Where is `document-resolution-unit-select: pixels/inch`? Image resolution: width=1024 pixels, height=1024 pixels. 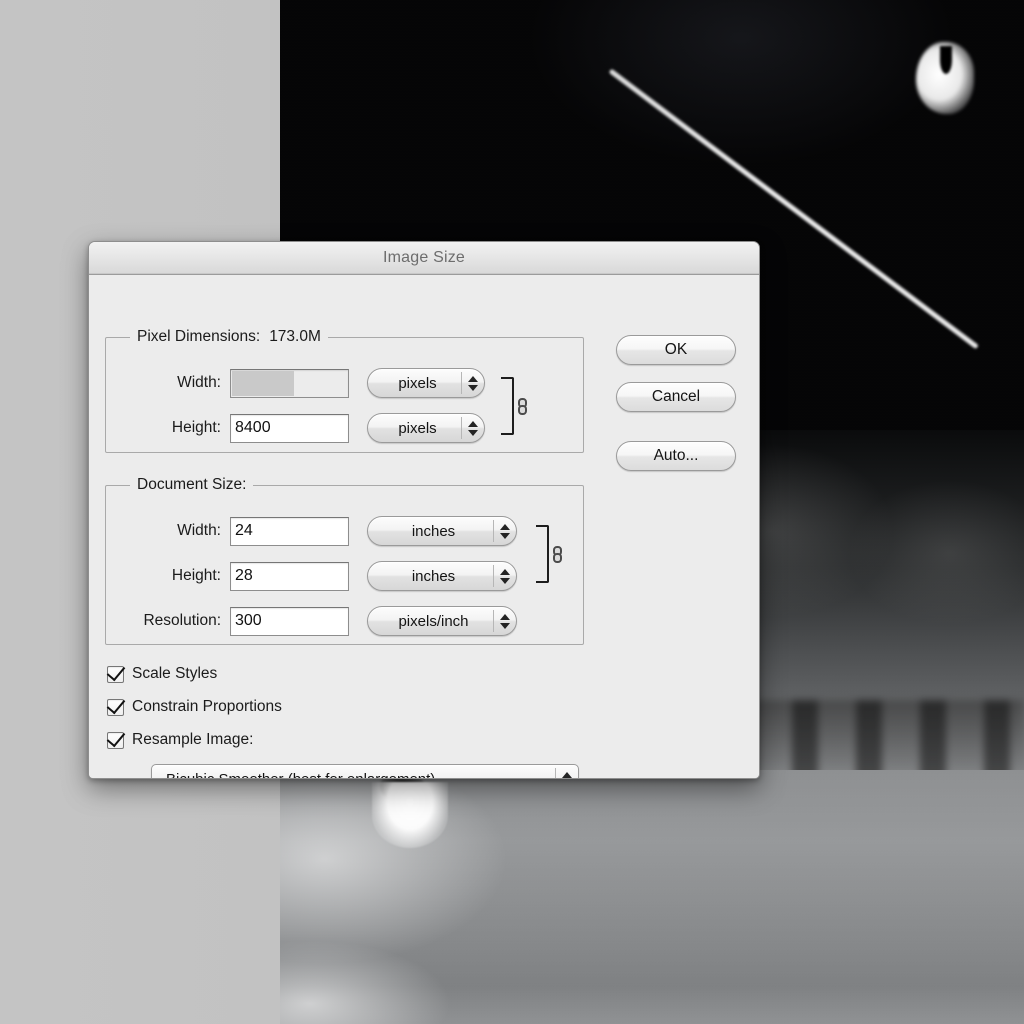
document-resolution-unit-select: pixels/inch is located at coordinates (442, 621).